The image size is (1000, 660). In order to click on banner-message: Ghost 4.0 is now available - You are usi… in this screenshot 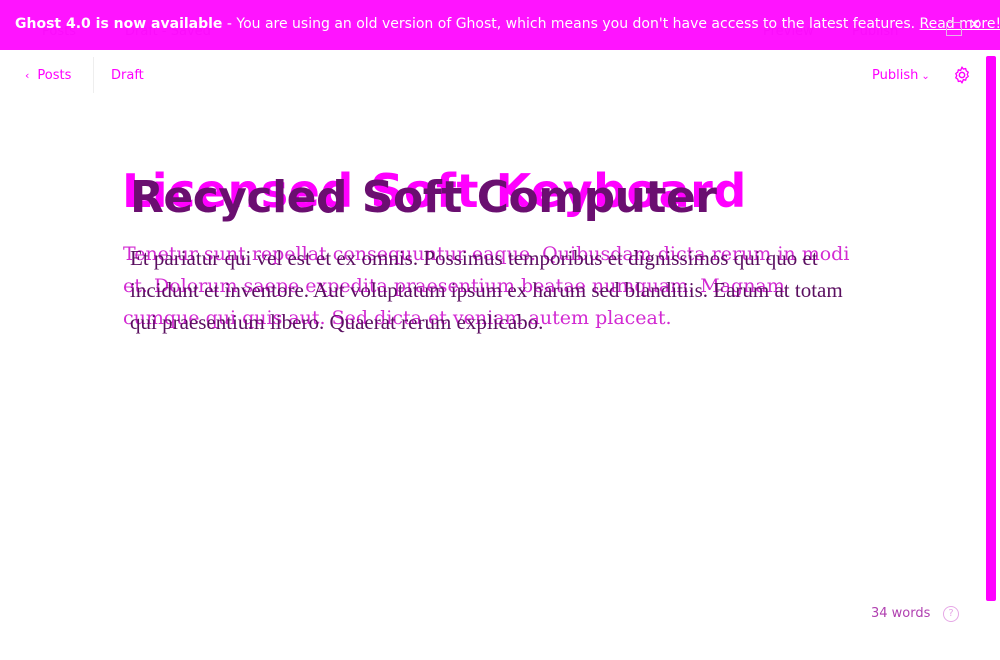, I will do `click(507, 24)`.